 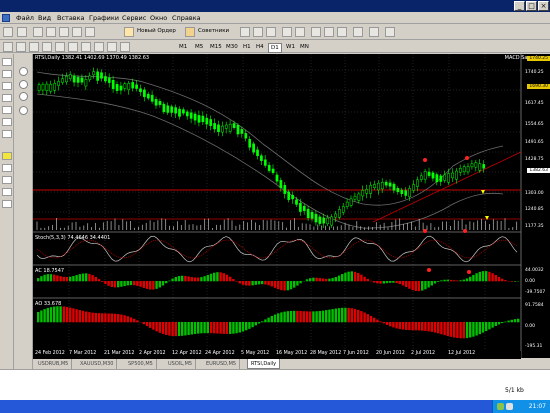 What do you see at coordinates (73, 47) in the screenshot?
I see `channel-icon` at bounding box center [73, 47].